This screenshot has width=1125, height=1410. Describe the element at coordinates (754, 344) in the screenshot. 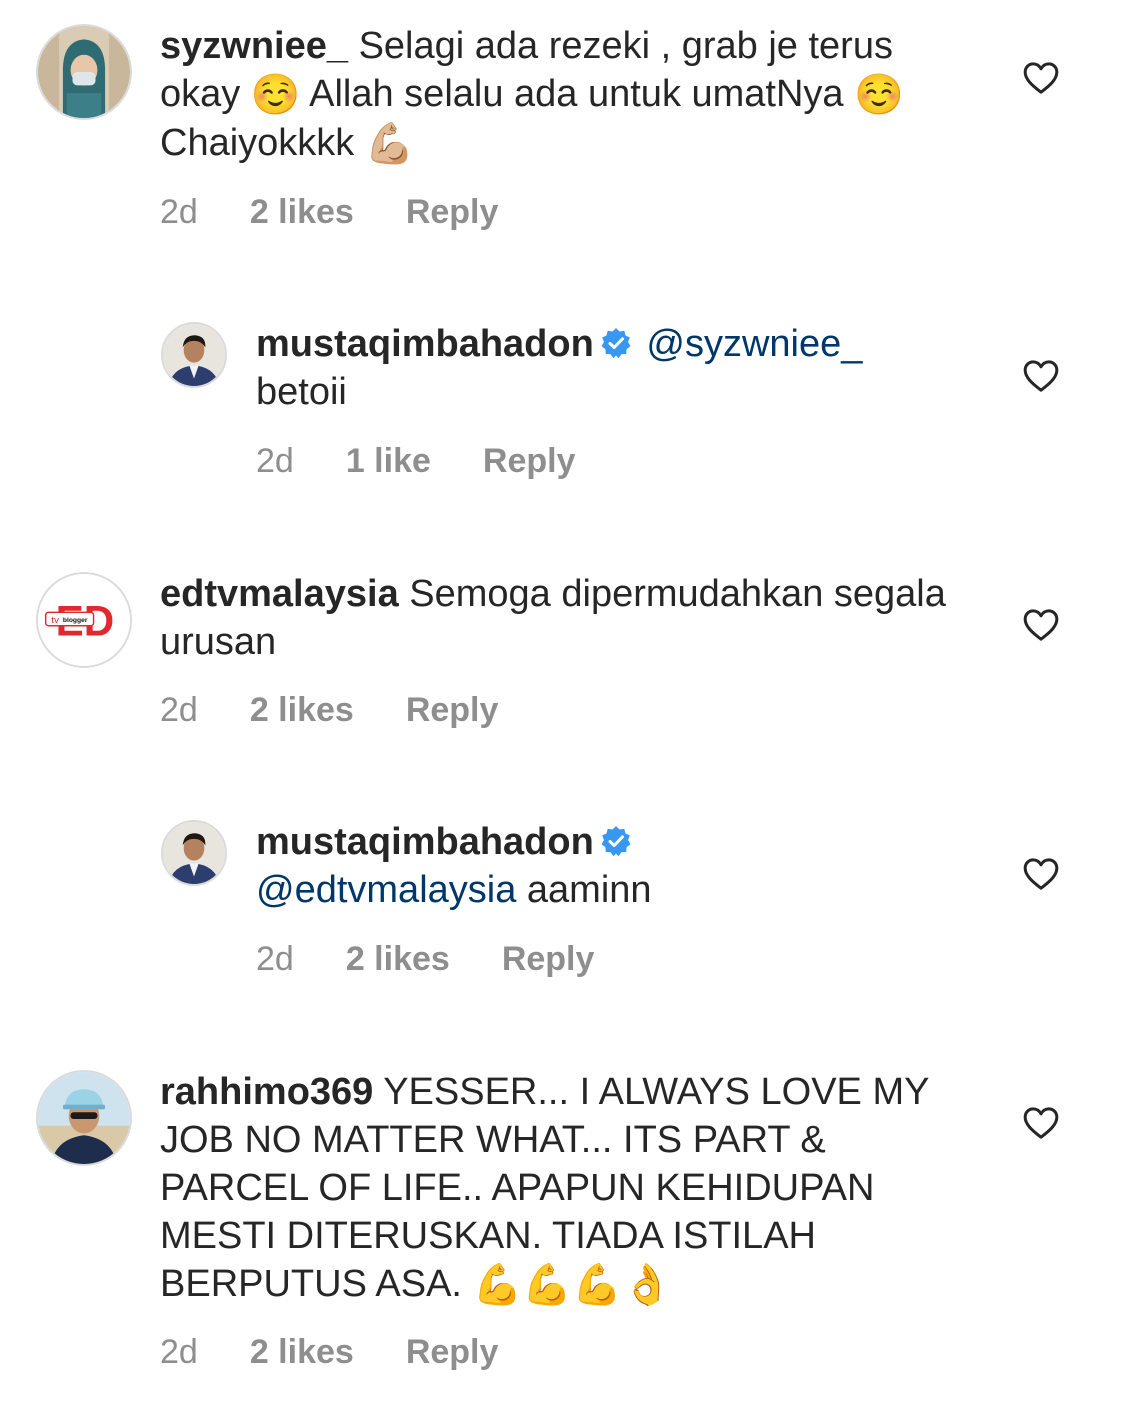

I see `mention-link: @syzwniee_` at that location.